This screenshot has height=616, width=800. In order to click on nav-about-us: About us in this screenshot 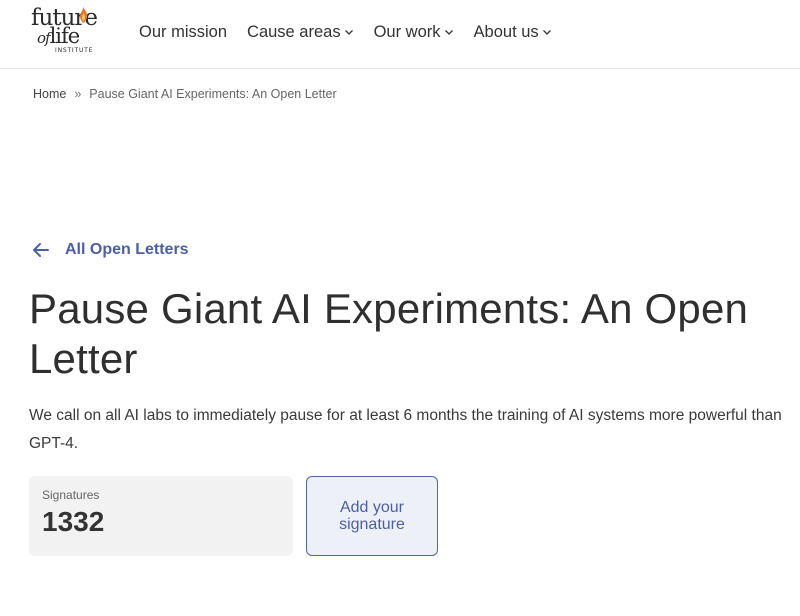, I will do `click(513, 32)`.